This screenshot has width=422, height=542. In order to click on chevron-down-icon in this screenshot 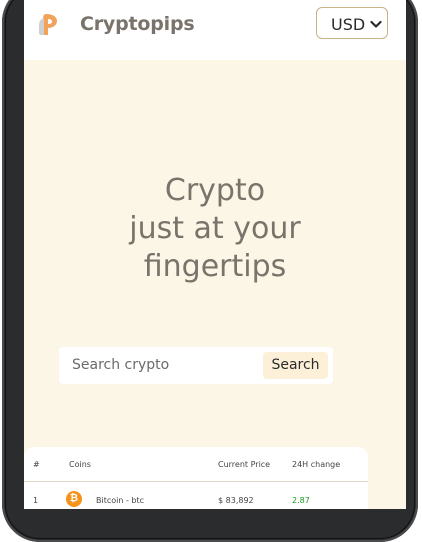, I will do `click(376, 24)`.